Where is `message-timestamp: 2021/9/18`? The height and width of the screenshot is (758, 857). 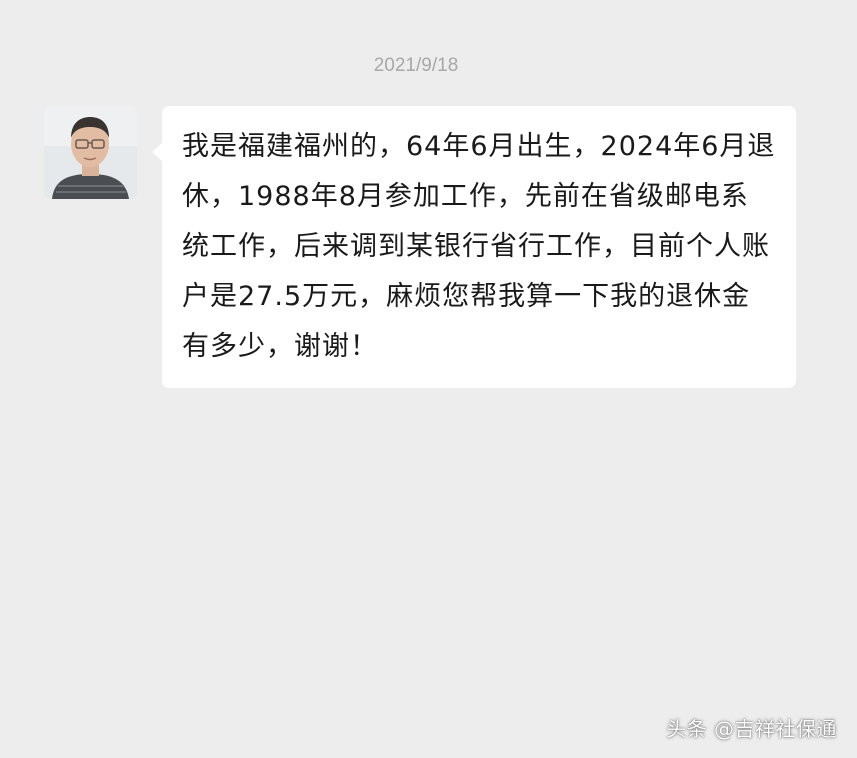 message-timestamp: 2021/9/18 is located at coordinates (416, 65).